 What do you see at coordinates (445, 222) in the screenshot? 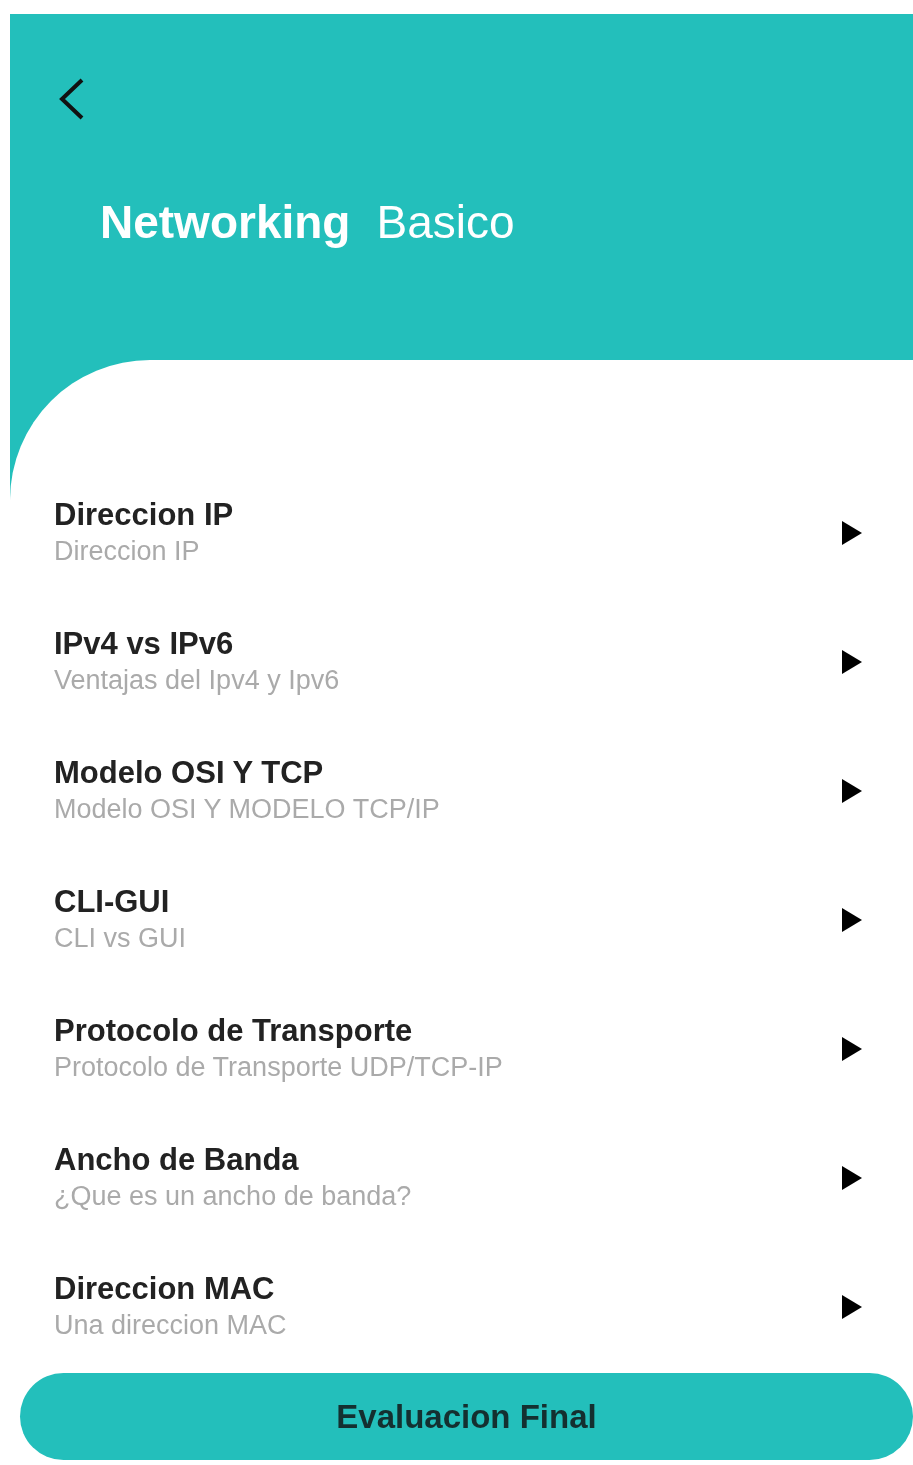
I see `page-subtitle: Basico` at bounding box center [445, 222].